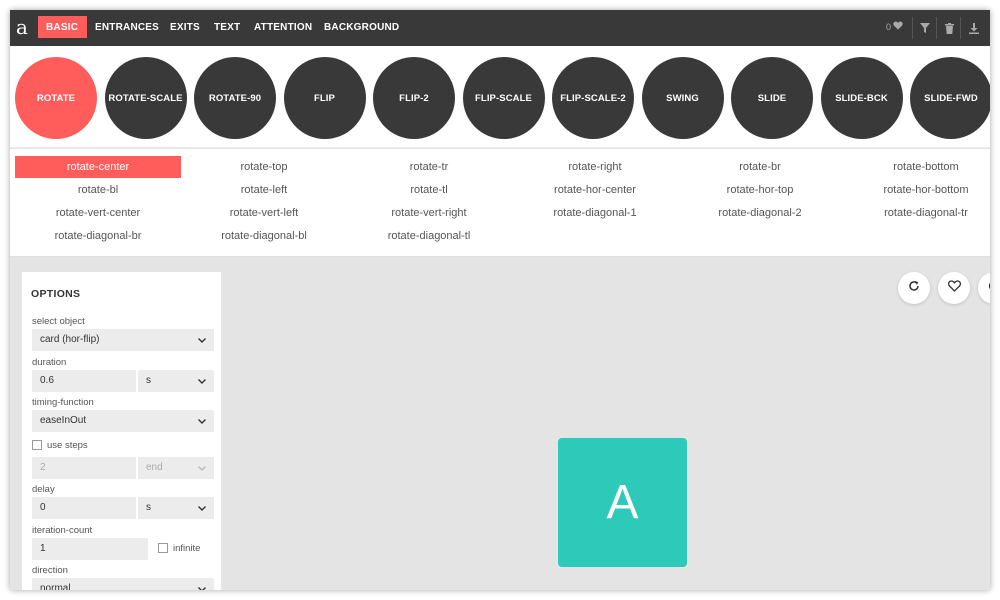  I want to click on direction-dropdown: normal, so click(123, 584).